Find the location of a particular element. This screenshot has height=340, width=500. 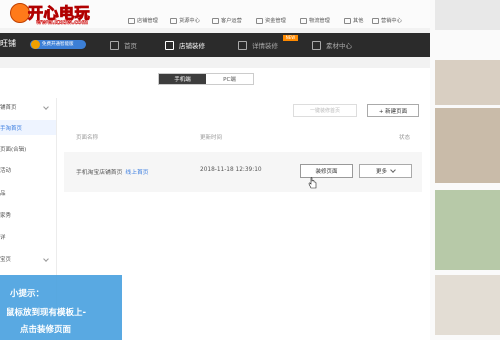

home-icon is located at coordinates (114, 45).